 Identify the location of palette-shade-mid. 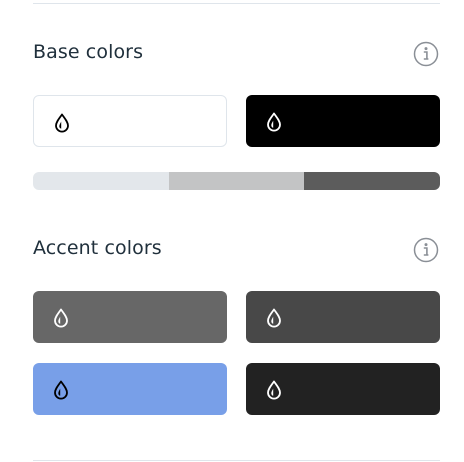
(236, 181).